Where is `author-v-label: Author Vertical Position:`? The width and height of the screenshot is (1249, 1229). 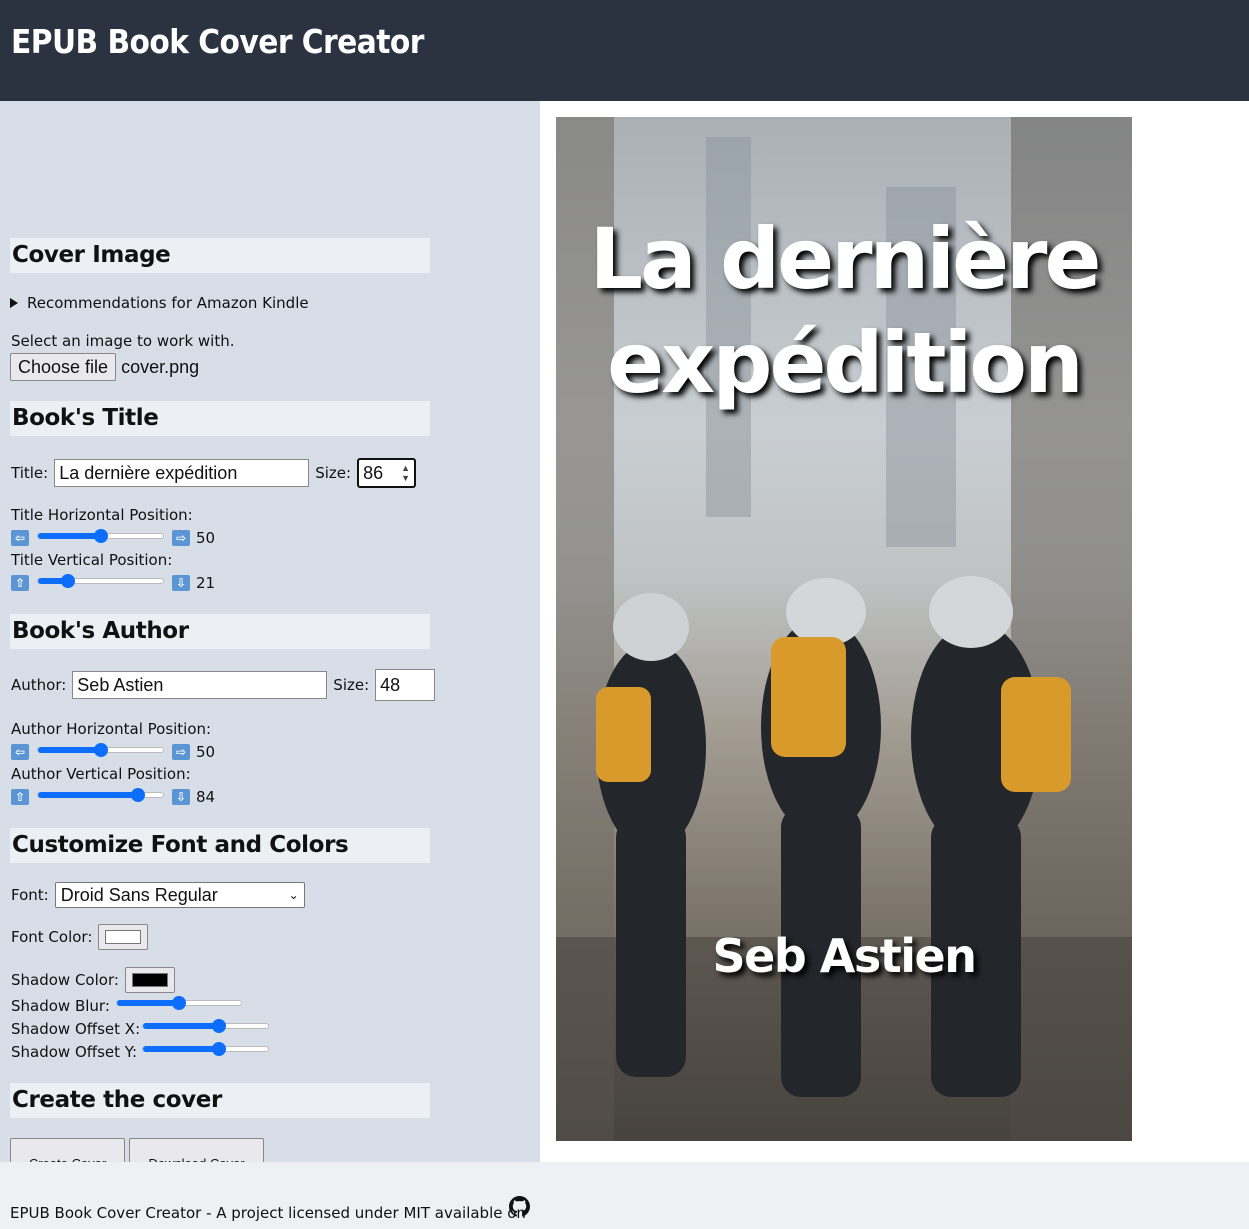 author-v-label: Author Vertical Position: is located at coordinates (101, 774).